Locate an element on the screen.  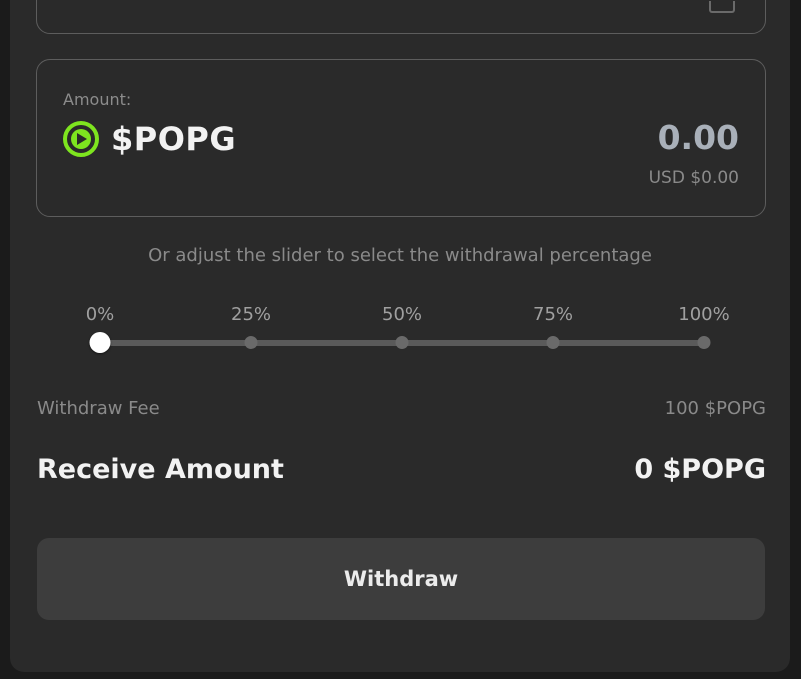
previous-card is located at coordinates (401, 17).